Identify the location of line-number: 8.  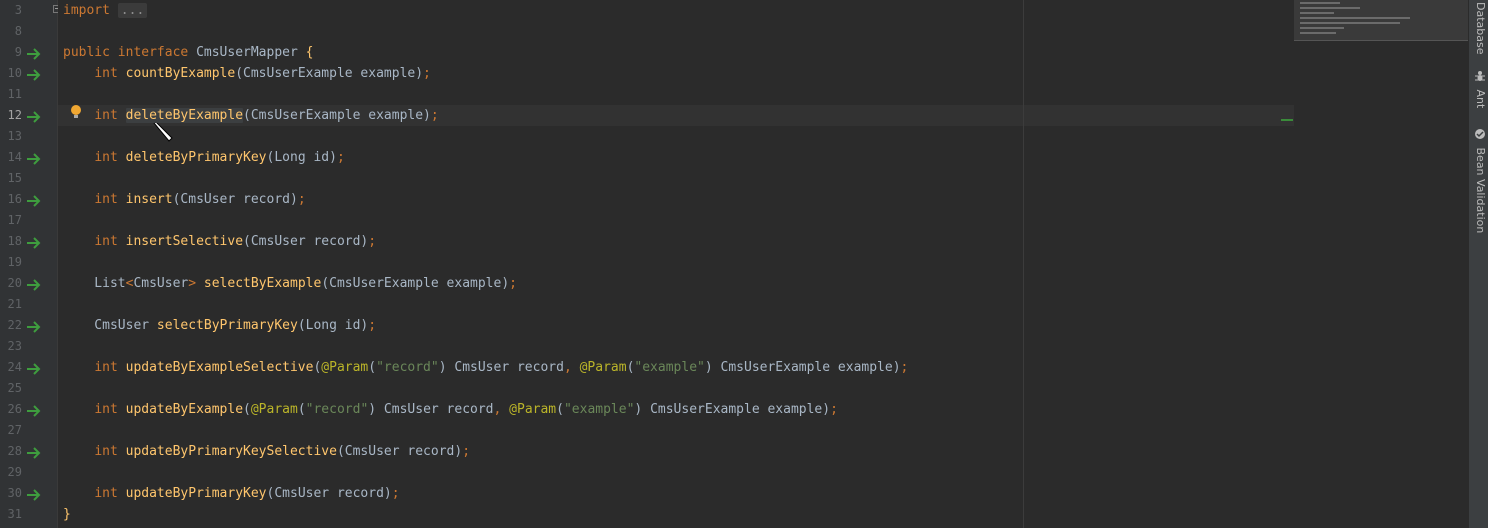
(18, 31).